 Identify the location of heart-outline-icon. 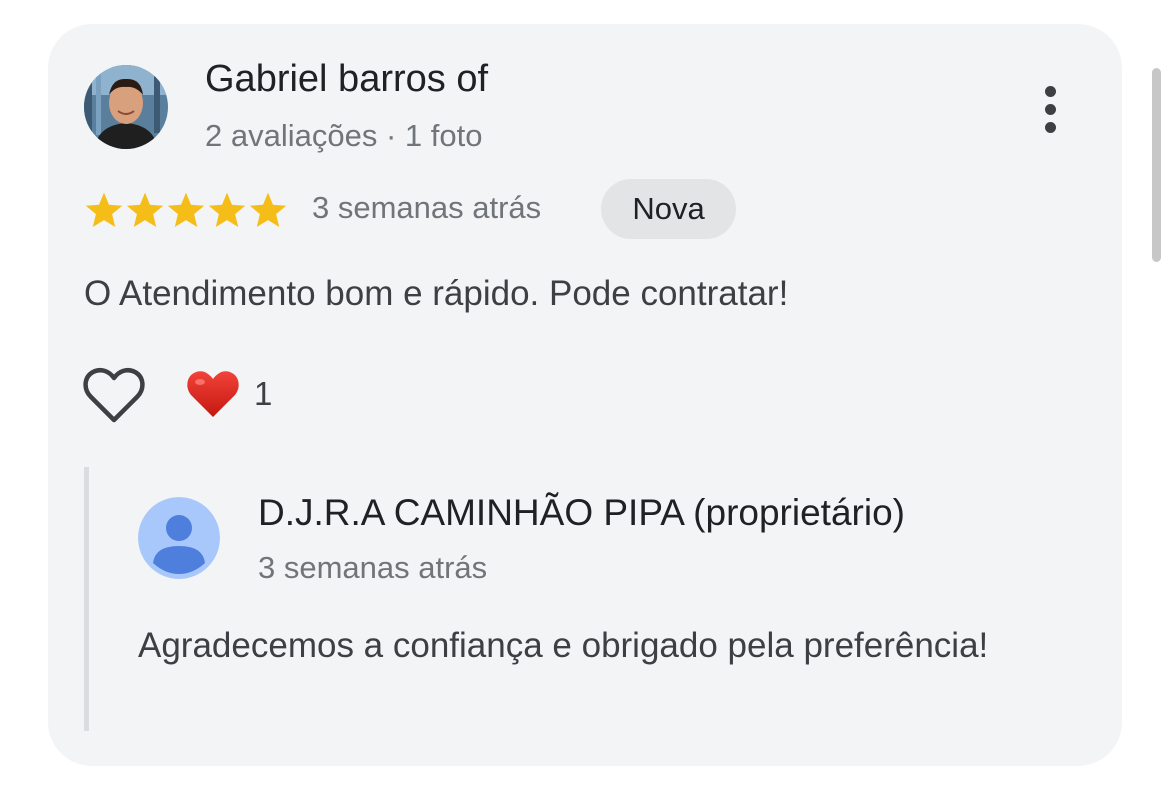
(114, 395).